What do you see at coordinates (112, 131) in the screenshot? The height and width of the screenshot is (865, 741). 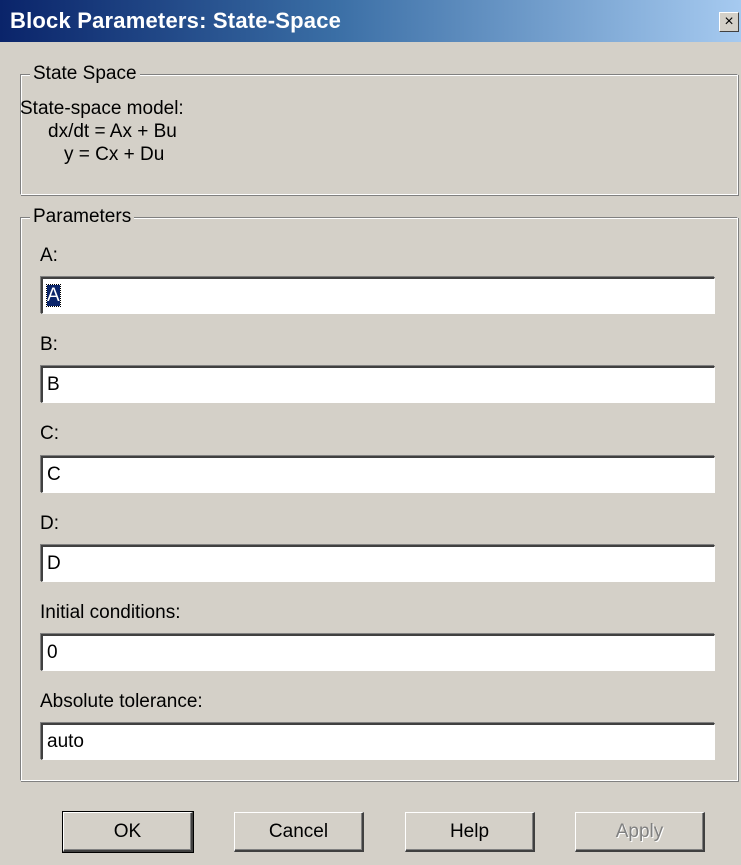 I see `model-description-line-2: dx/dt = Ax + Bu` at bounding box center [112, 131].